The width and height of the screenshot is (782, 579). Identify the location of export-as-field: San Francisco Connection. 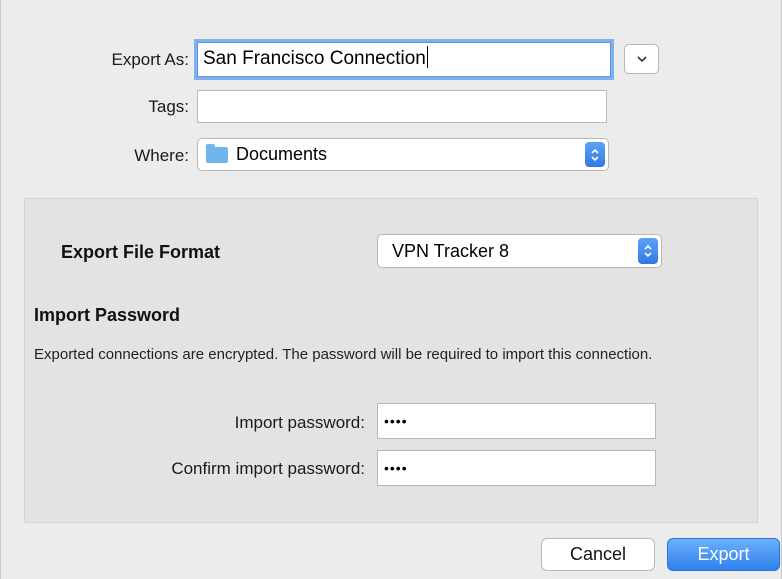
(404, 59).